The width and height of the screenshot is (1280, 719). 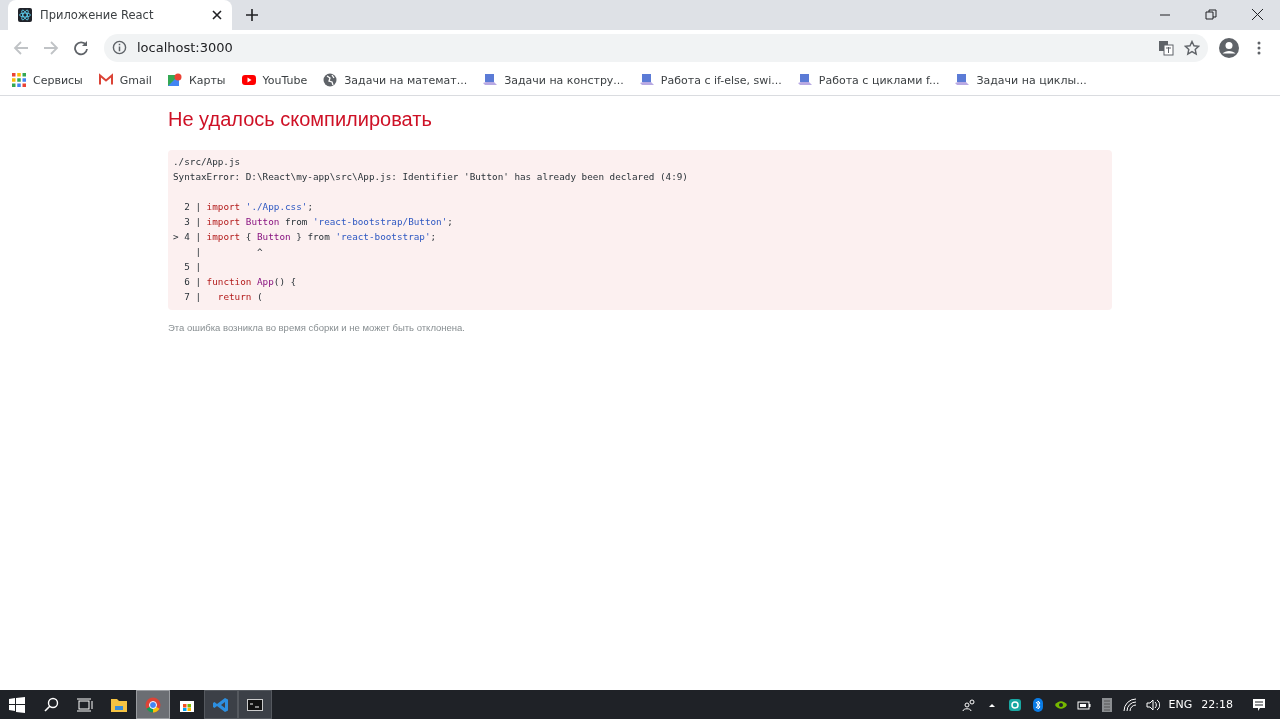 I want to click on code-line: 5 |, so click(x=192, y=267).